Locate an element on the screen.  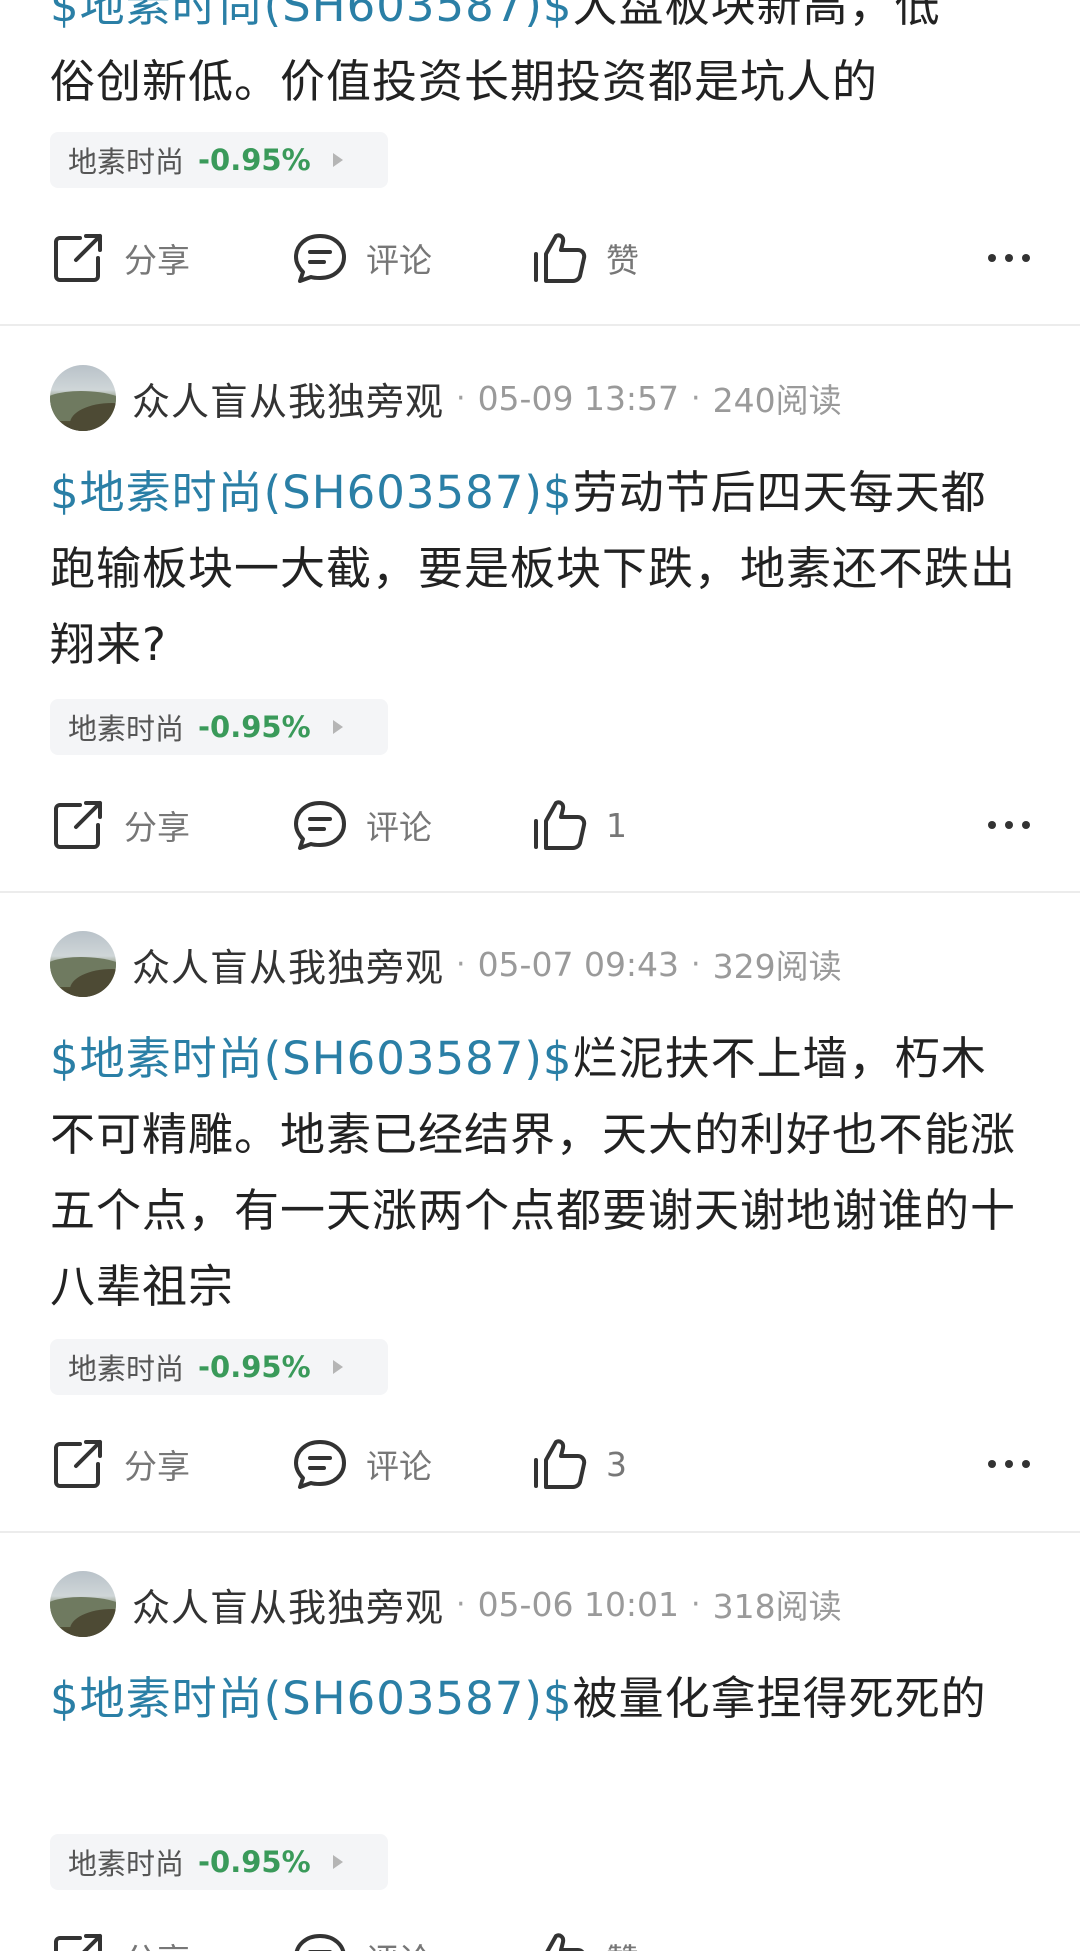
post-text: 被量化拿捏得死死的 is located at coordinates (779, 1698).